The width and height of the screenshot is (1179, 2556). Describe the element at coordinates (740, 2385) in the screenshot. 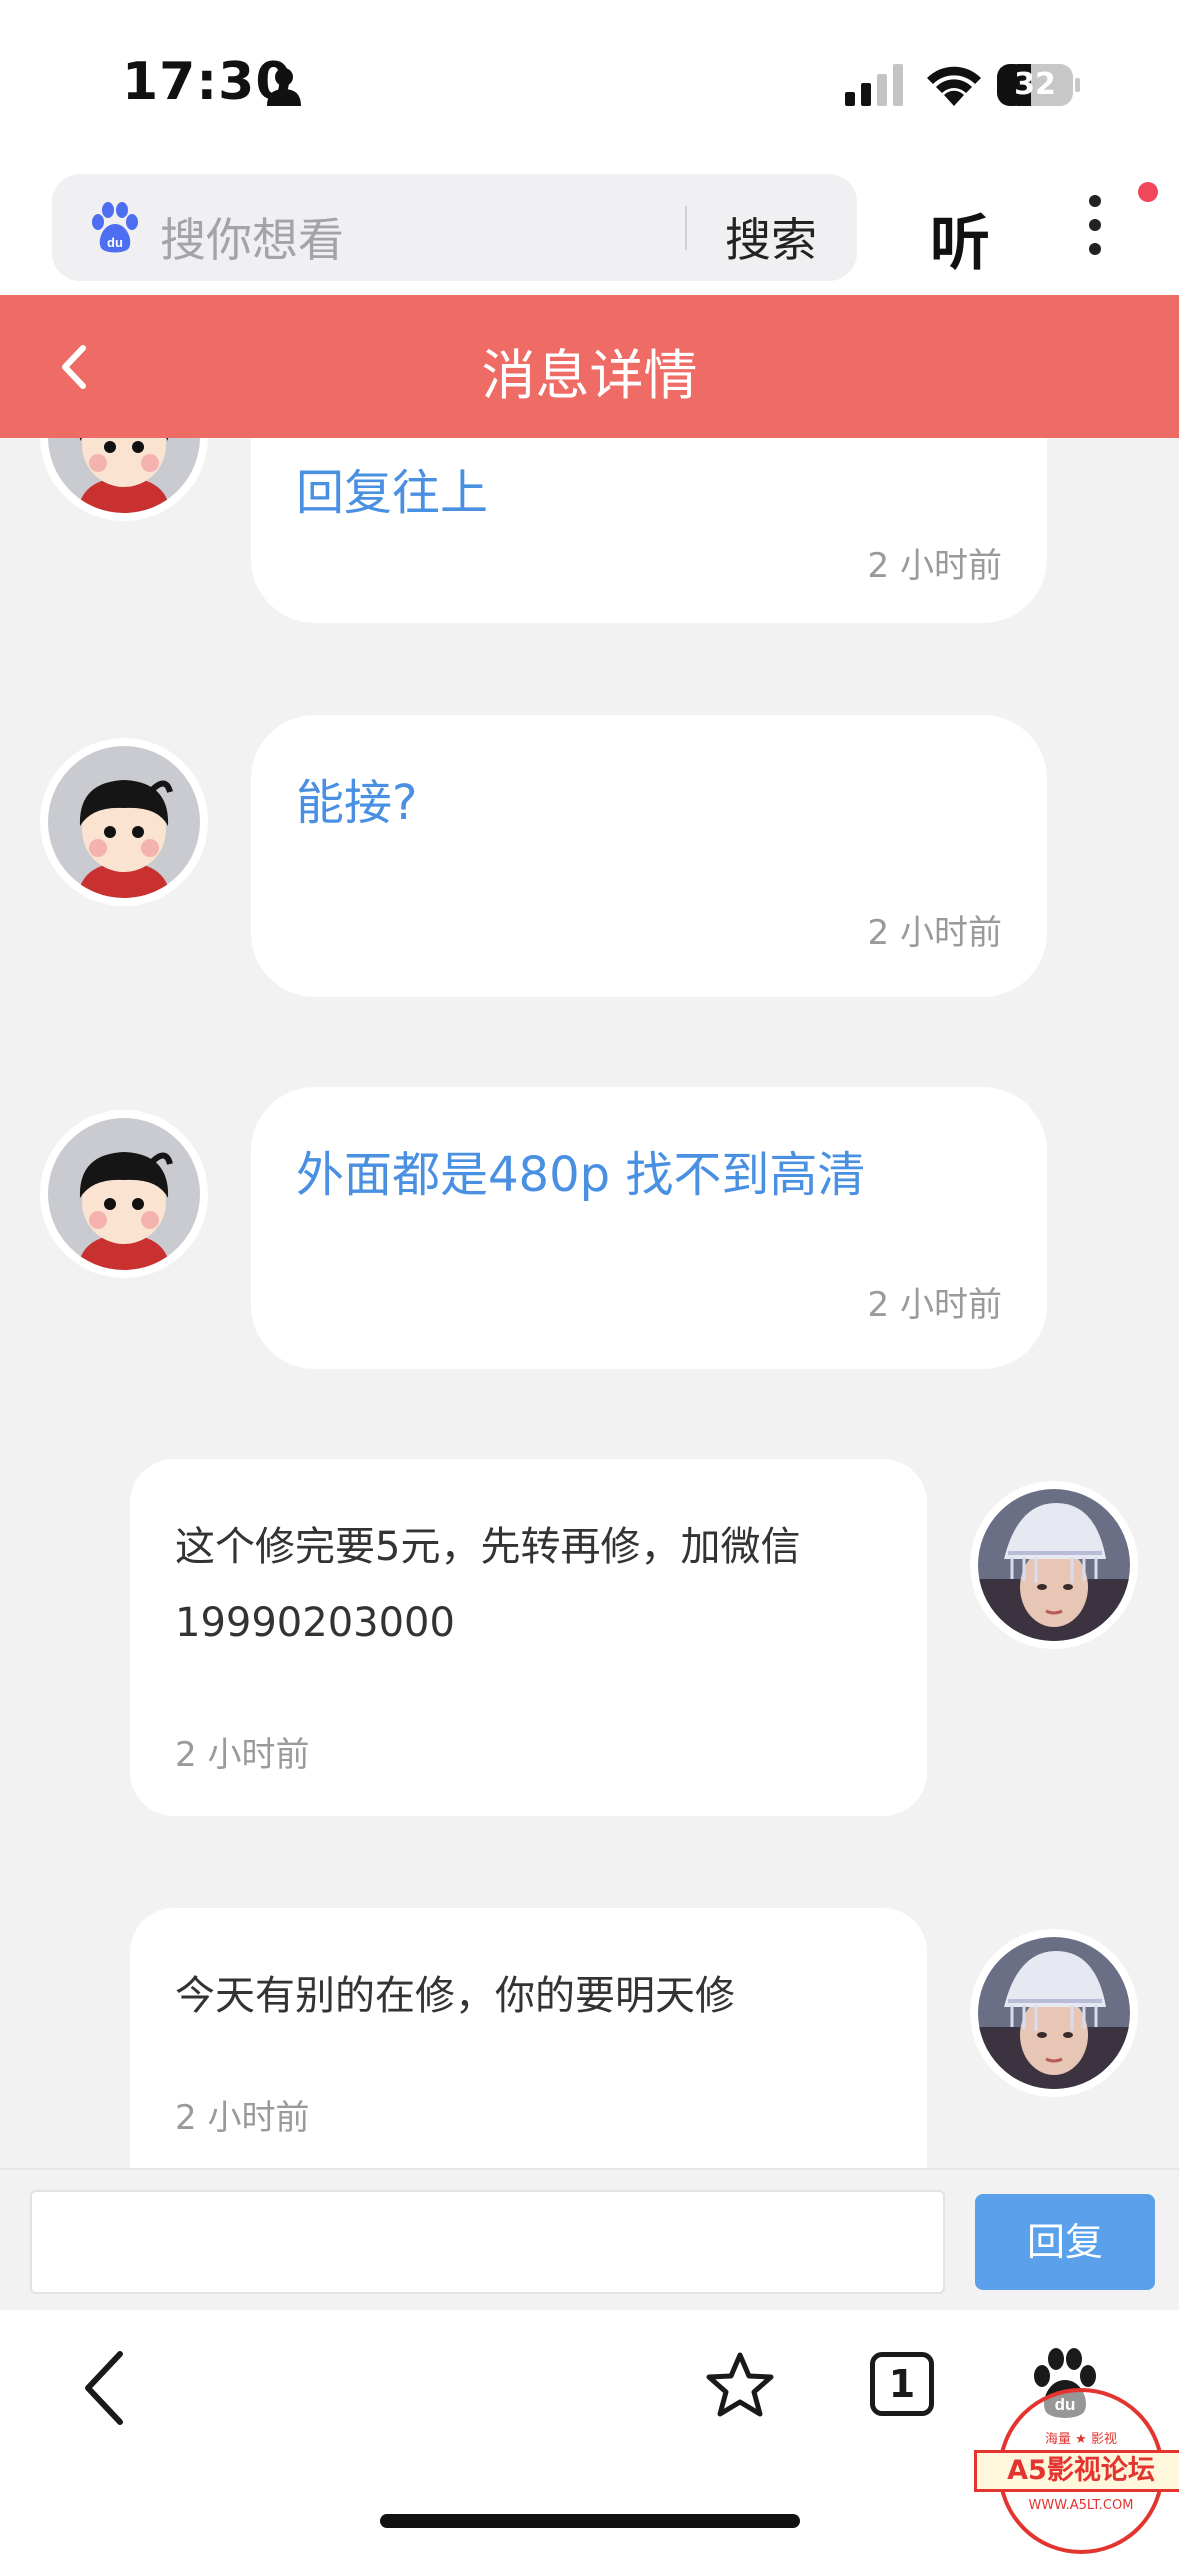

I see `star-icon` at that location.